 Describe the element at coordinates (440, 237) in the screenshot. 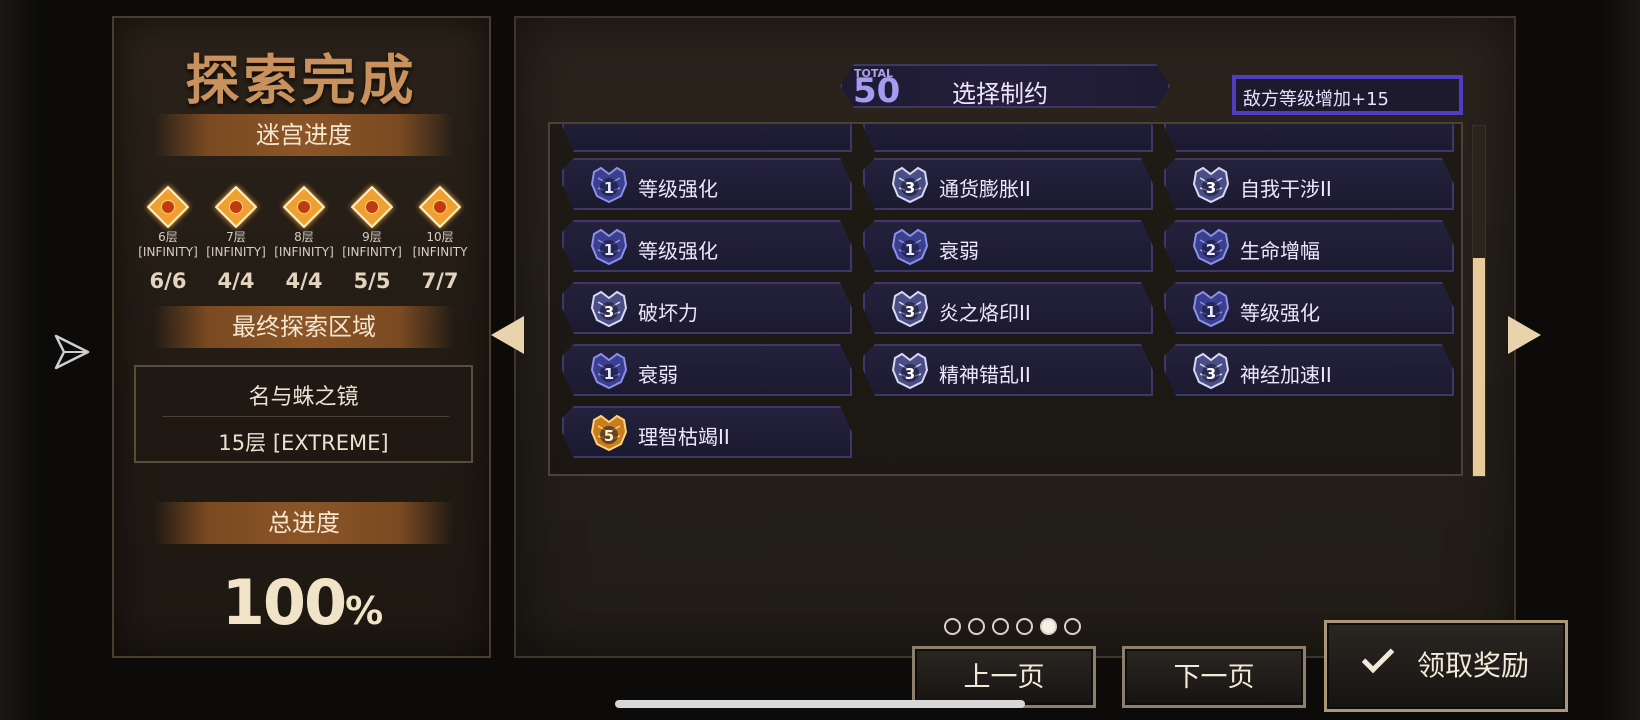

I see `floor-name: 10层` at that location.